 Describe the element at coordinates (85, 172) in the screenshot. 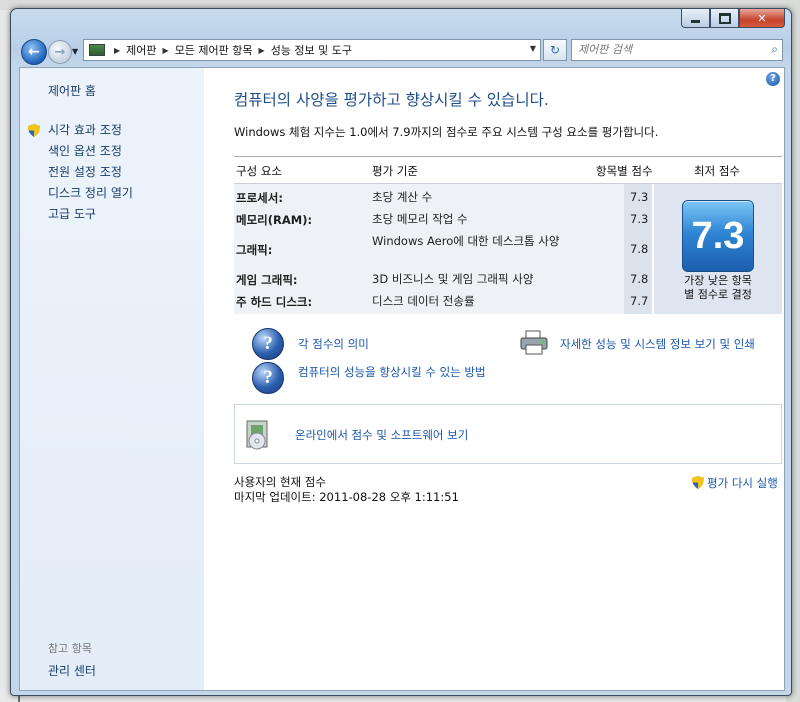

I see `task-link-label: 전원 설정 조정` at that location.